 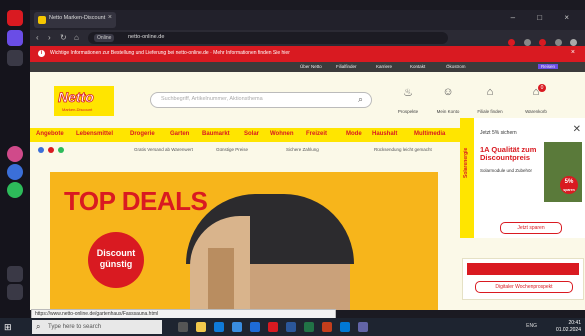 I want to click on search-icon: ⌕, so click(x=360, y=99).